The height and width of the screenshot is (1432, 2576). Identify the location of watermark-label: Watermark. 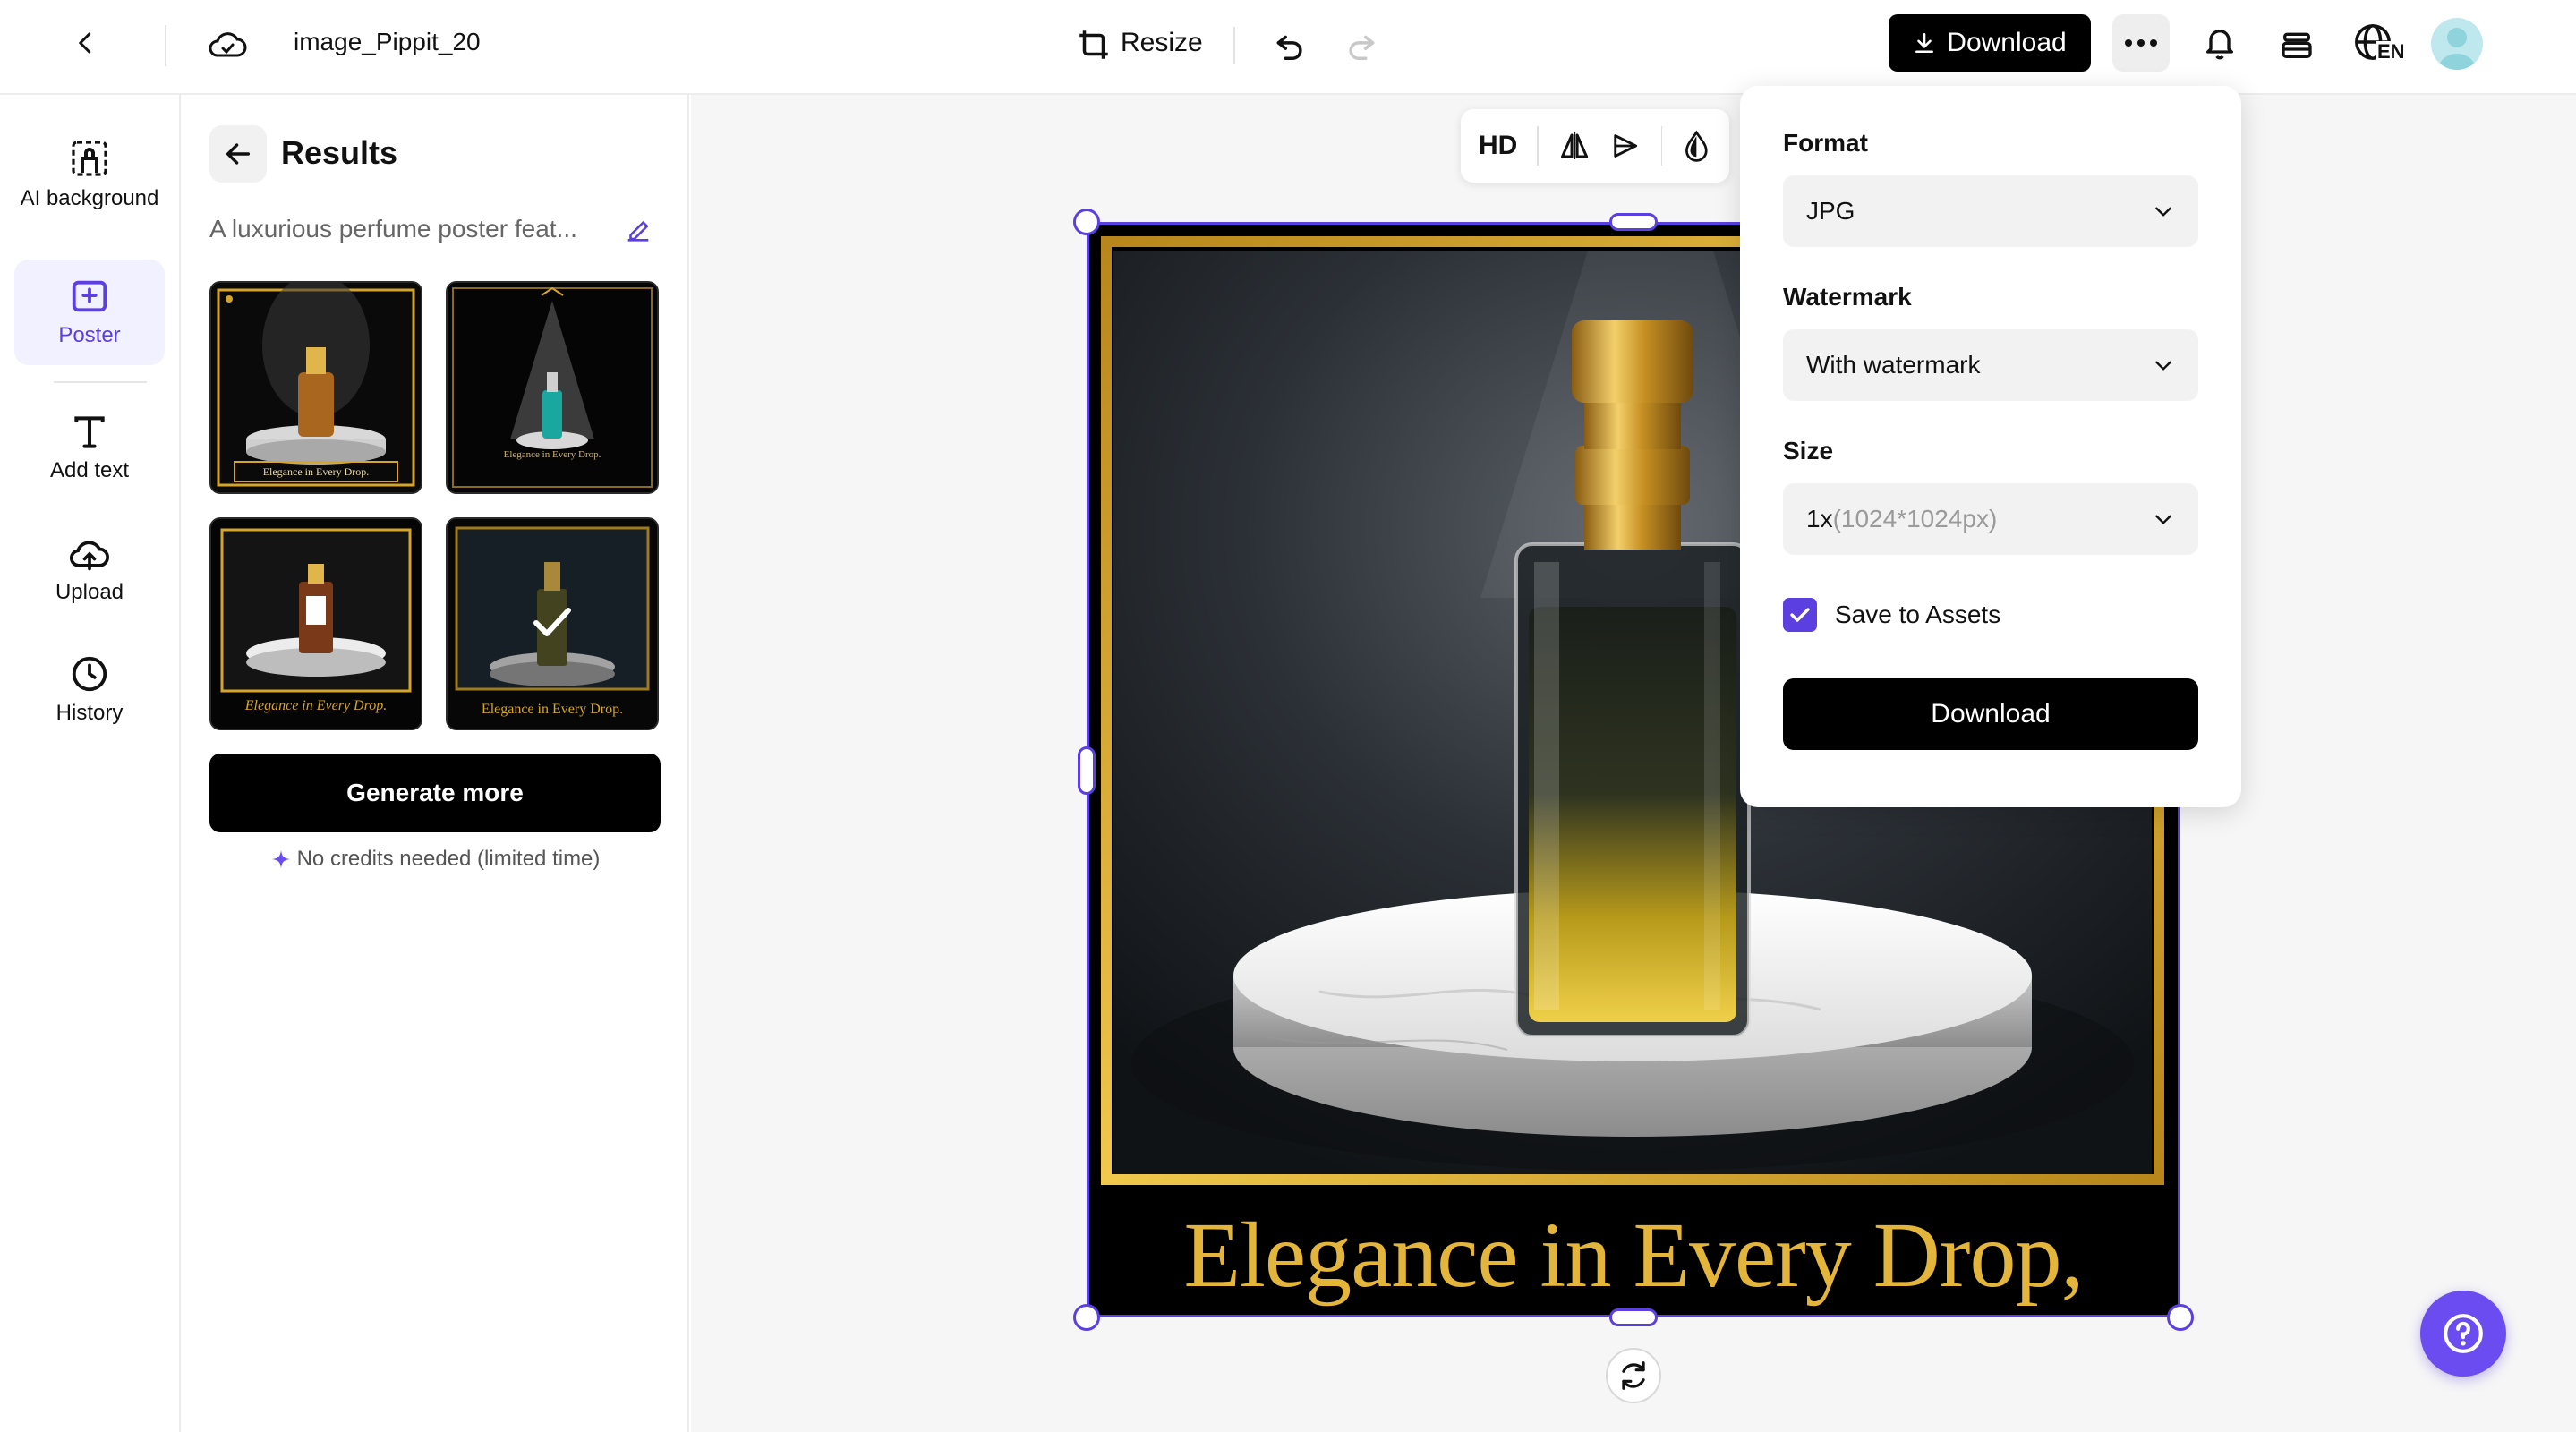
(1847, 297).